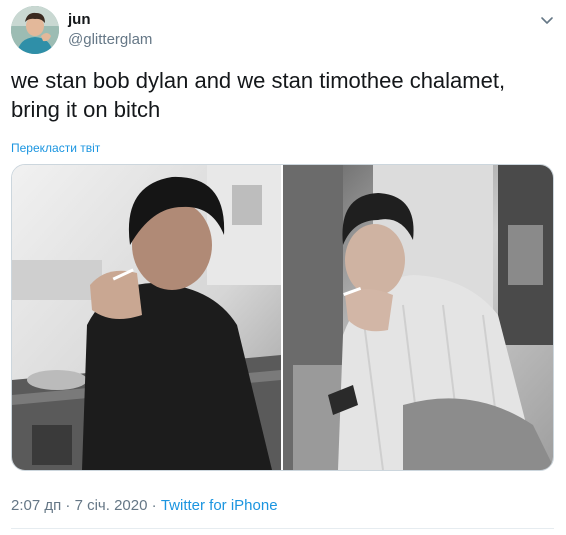 This screenshot has height=535, width=566. I want to click on tweet-time: 2:07 дп, so click(36, 505).